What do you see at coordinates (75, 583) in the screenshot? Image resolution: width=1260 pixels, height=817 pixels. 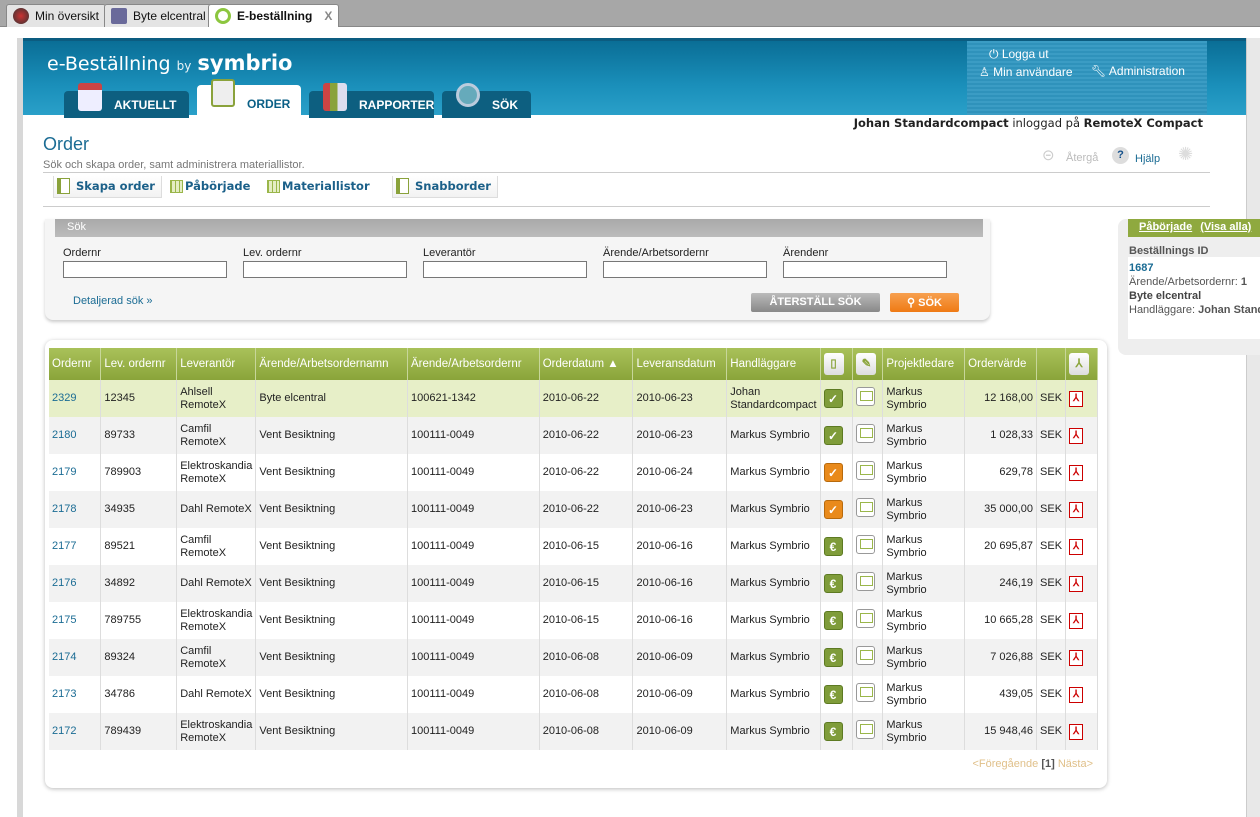 I see `cell-ordernr: 2176` at bounding box center [75, 583].